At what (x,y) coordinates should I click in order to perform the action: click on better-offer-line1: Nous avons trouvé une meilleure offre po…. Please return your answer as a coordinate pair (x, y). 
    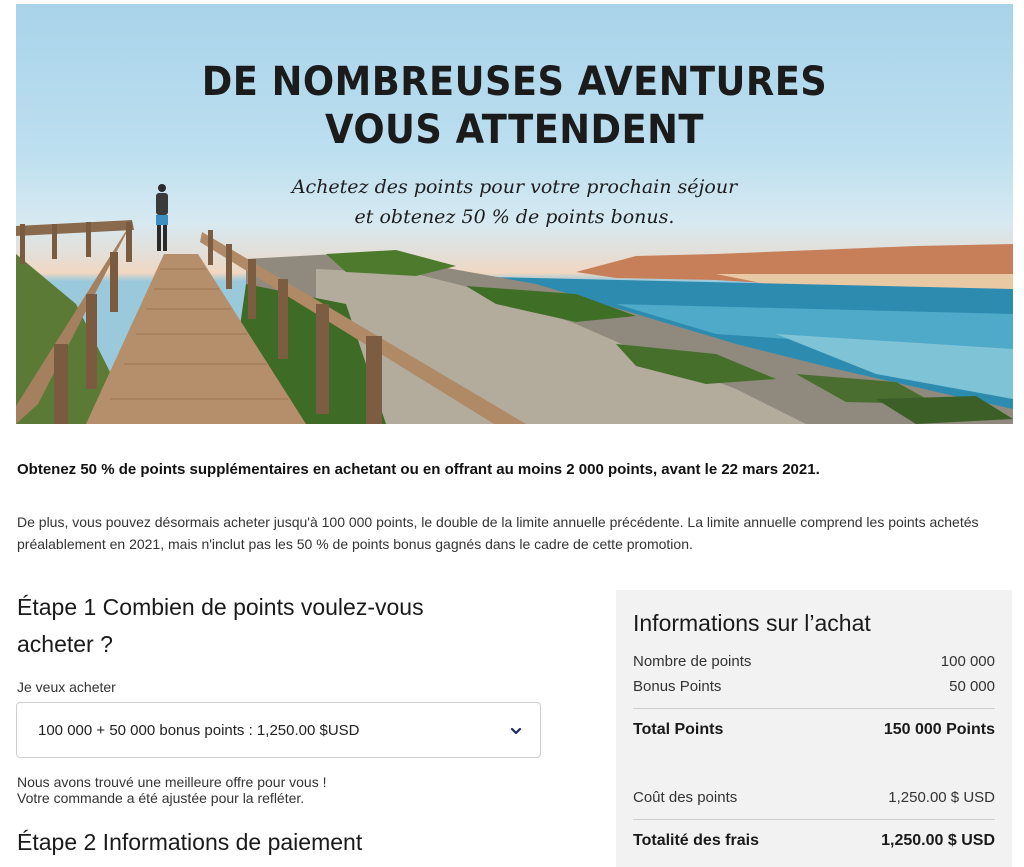
    Looking at the image, I should click on (172, 782).